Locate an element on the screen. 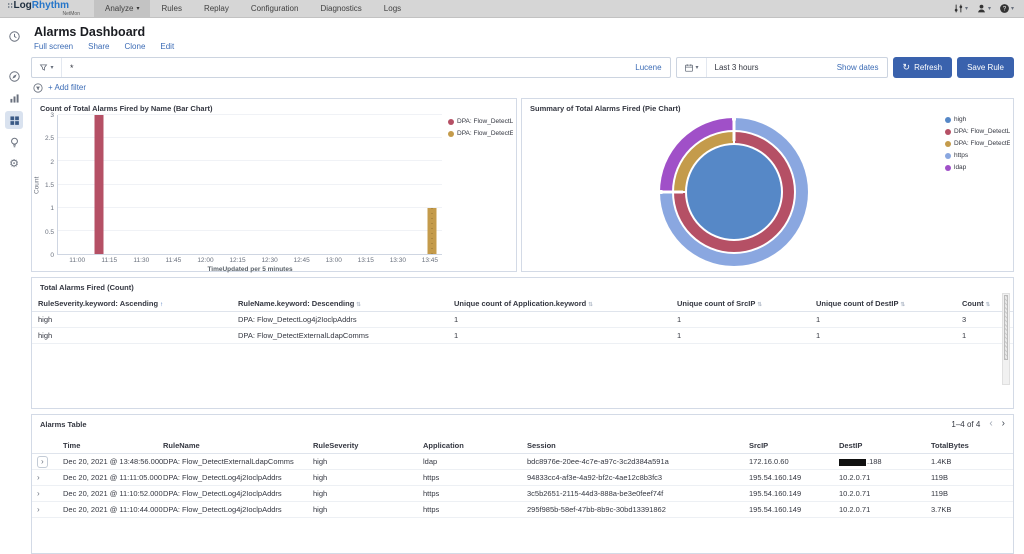 Image resolution: width=1024 pixels, height=554 pixels. sidebar-item-visualize is located at coordinates (14, 98).